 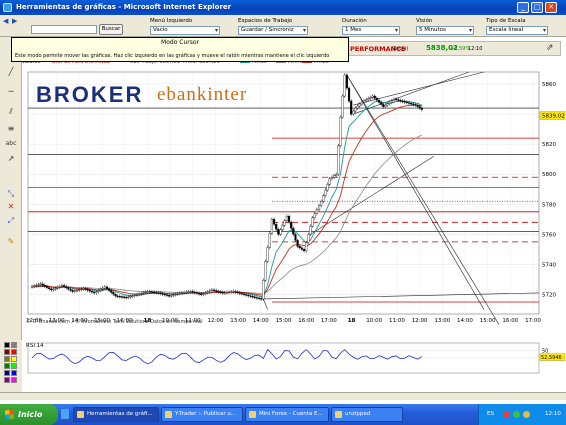 I want to click on view-select: 5 Minutos, so click(x=445, y=30).